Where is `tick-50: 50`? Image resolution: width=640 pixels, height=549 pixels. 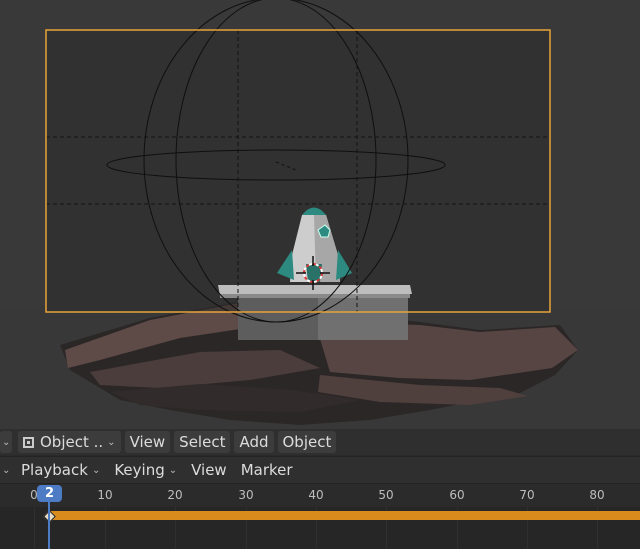
tick-50: 50 is located at coordinates (386, 495).